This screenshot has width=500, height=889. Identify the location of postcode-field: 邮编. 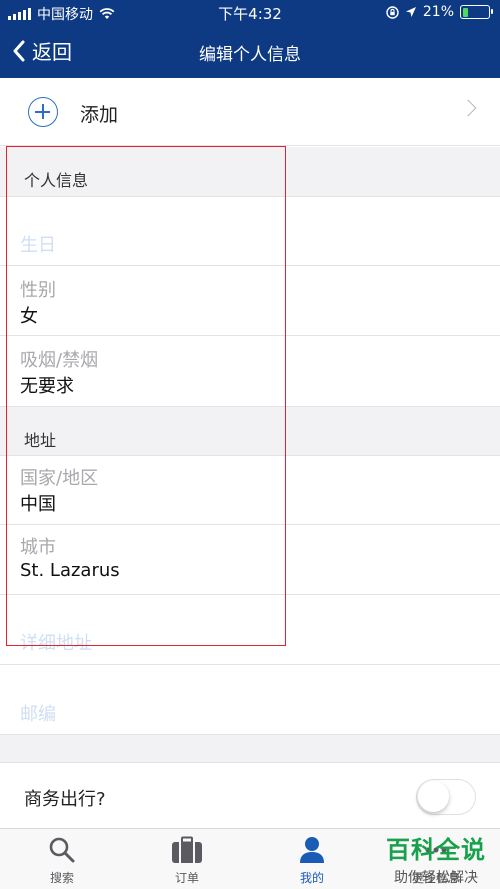
(250, 700).